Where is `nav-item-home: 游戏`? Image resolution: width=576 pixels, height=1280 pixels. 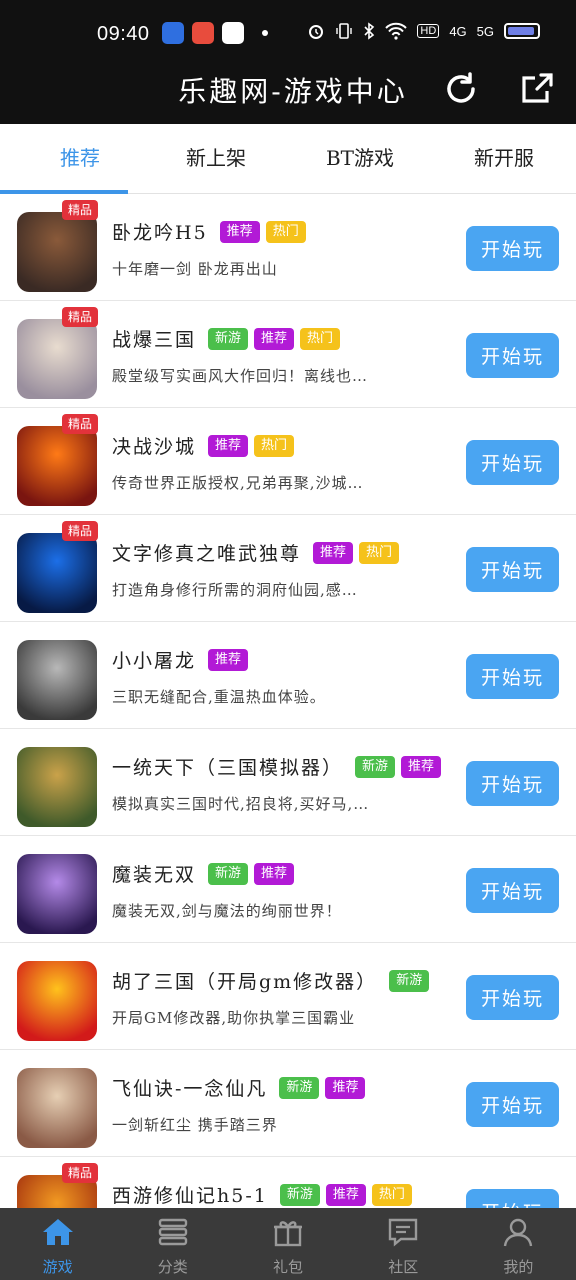
nav-item-home: 游戏 is located at coordinates (57, 1244).